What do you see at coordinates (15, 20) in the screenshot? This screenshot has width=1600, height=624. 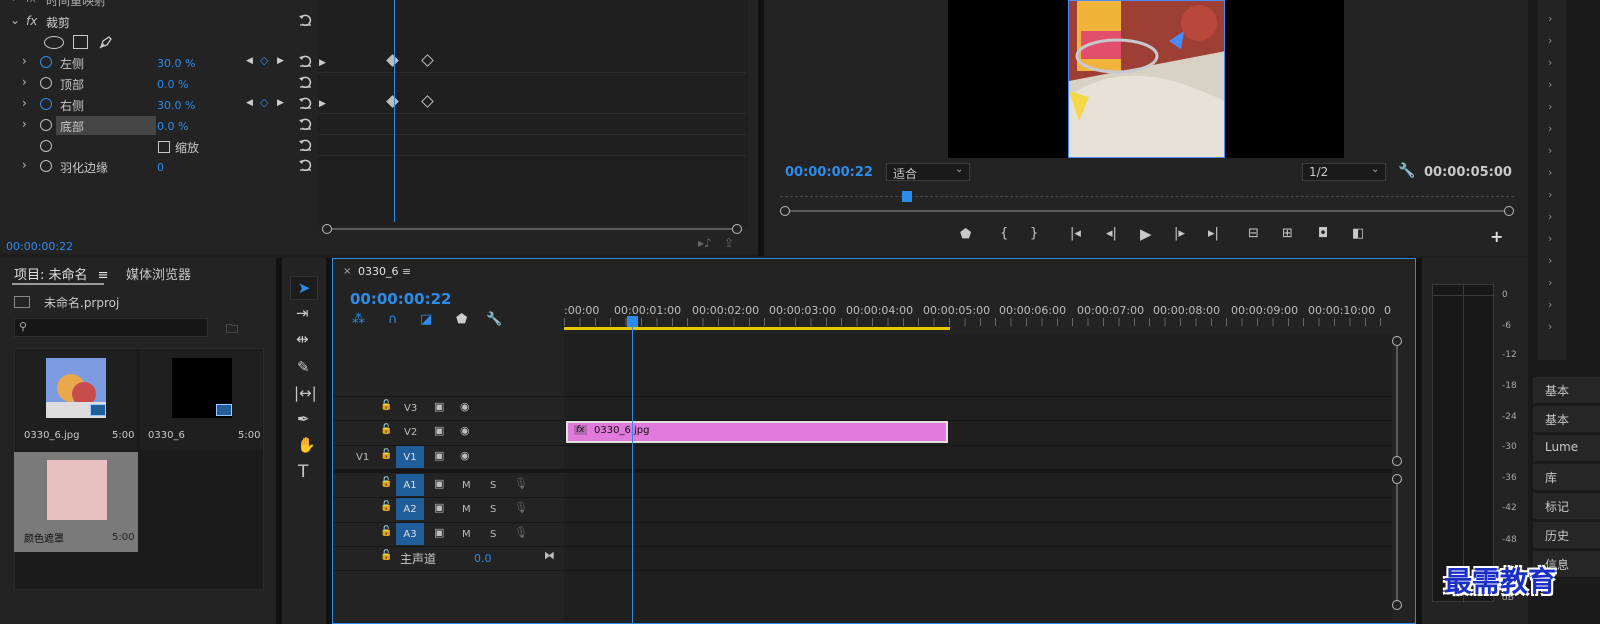 I see `chevron-down-icon: ⌄` at bounding box center [15, 20].